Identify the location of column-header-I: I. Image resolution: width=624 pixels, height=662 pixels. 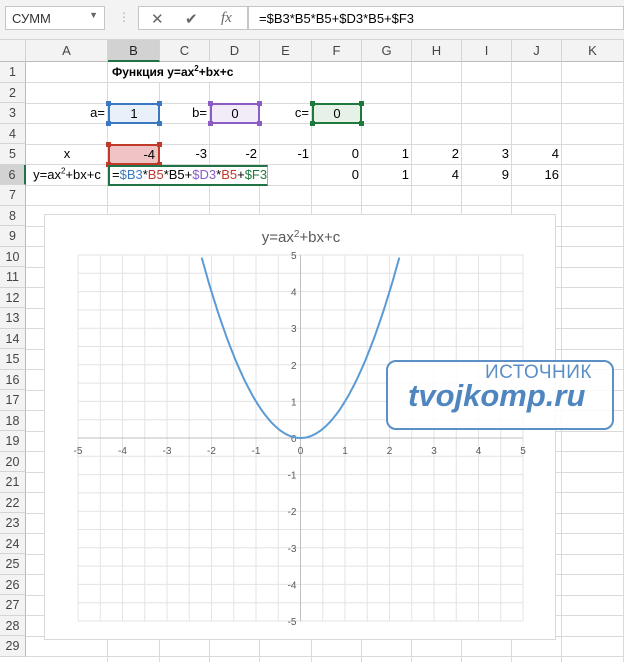
(487, 51).